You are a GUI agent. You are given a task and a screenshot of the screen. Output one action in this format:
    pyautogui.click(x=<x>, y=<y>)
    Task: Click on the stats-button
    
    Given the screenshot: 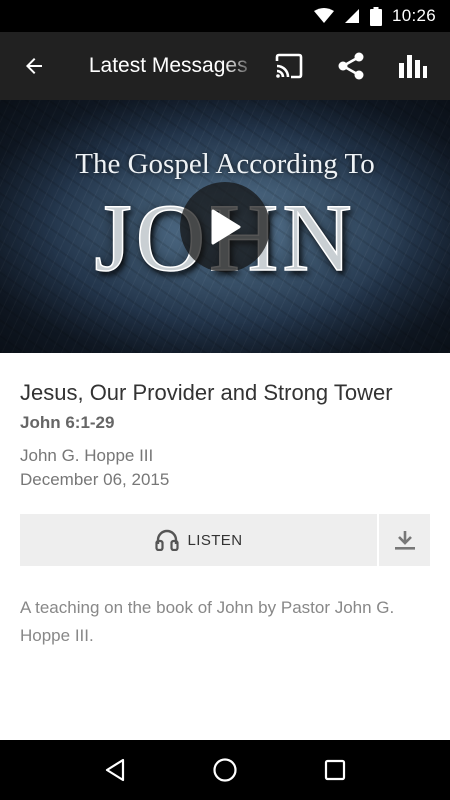 What is the action you would take?
    pyautogui.click(x=413, y=66)
    